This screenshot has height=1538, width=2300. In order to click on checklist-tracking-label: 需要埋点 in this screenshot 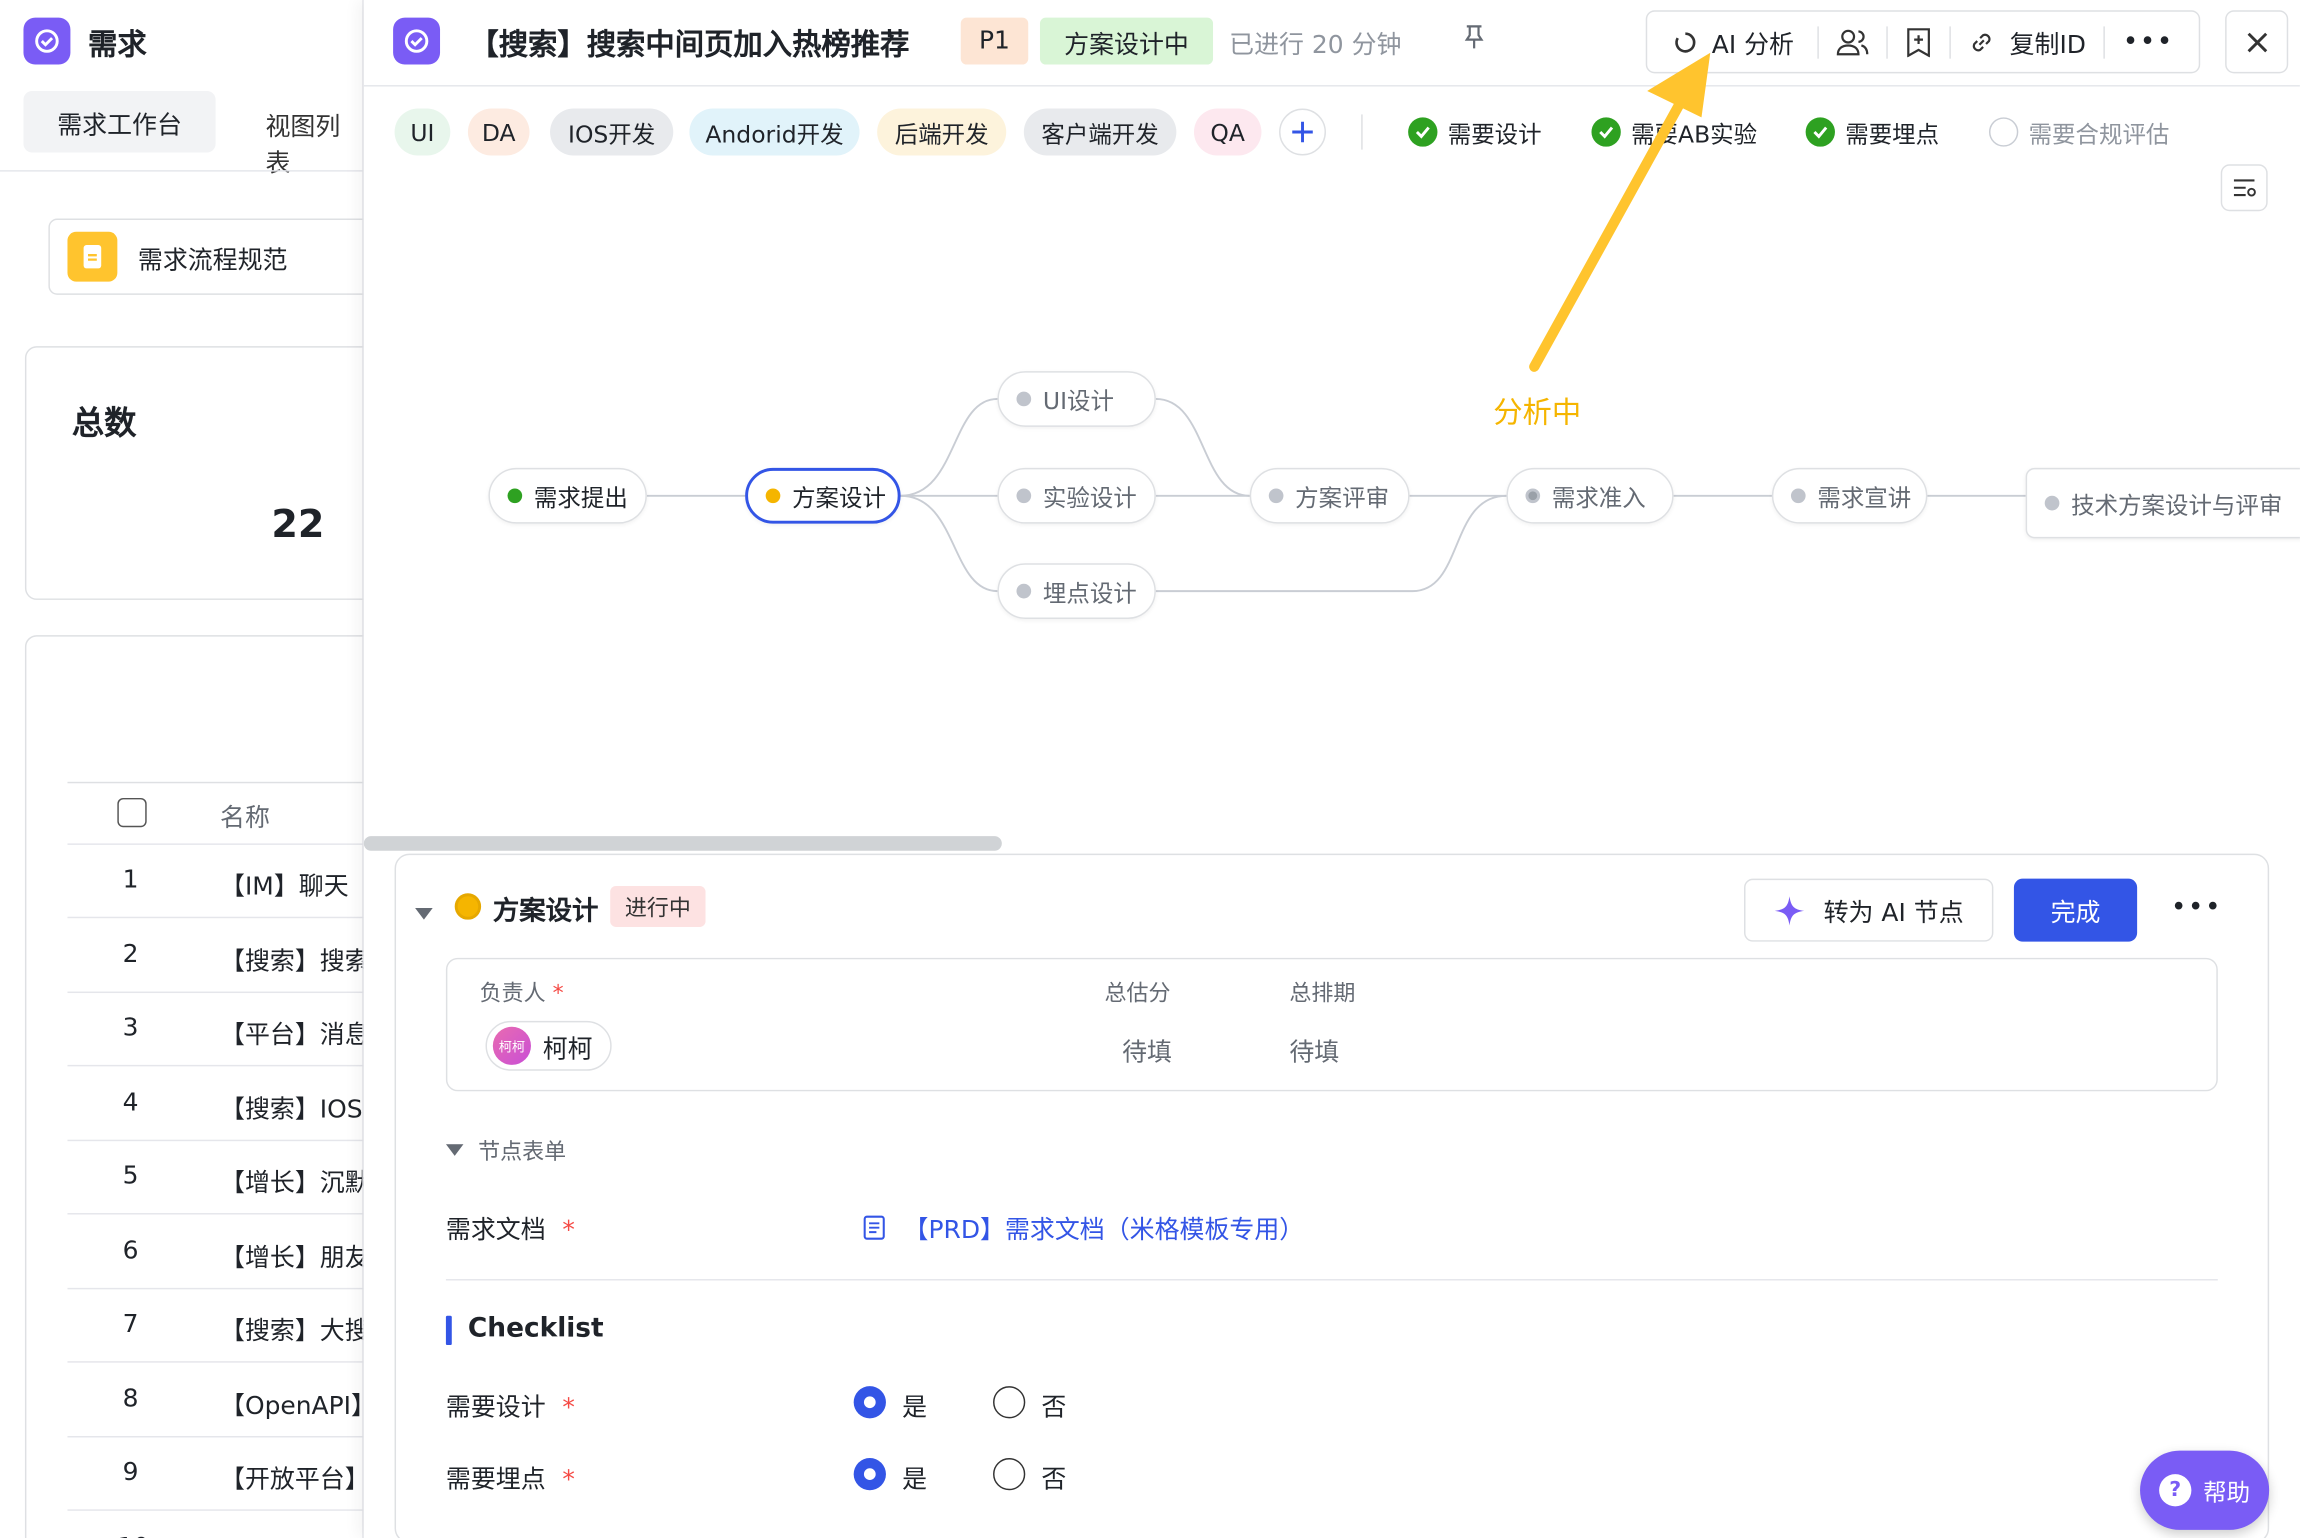, I will do `click(495, 1480)`.